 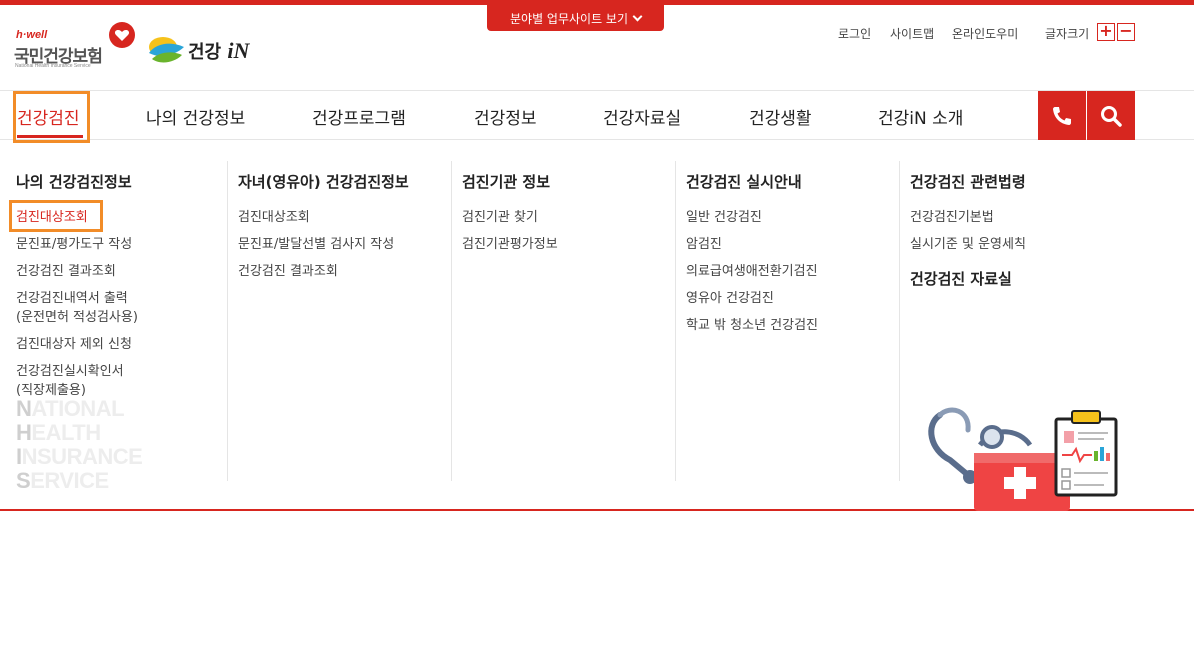 What do you see at coordinates (166, 50) in the screenshot?
I see `health-in-emblem-icon` at bounding box center [166, 50].